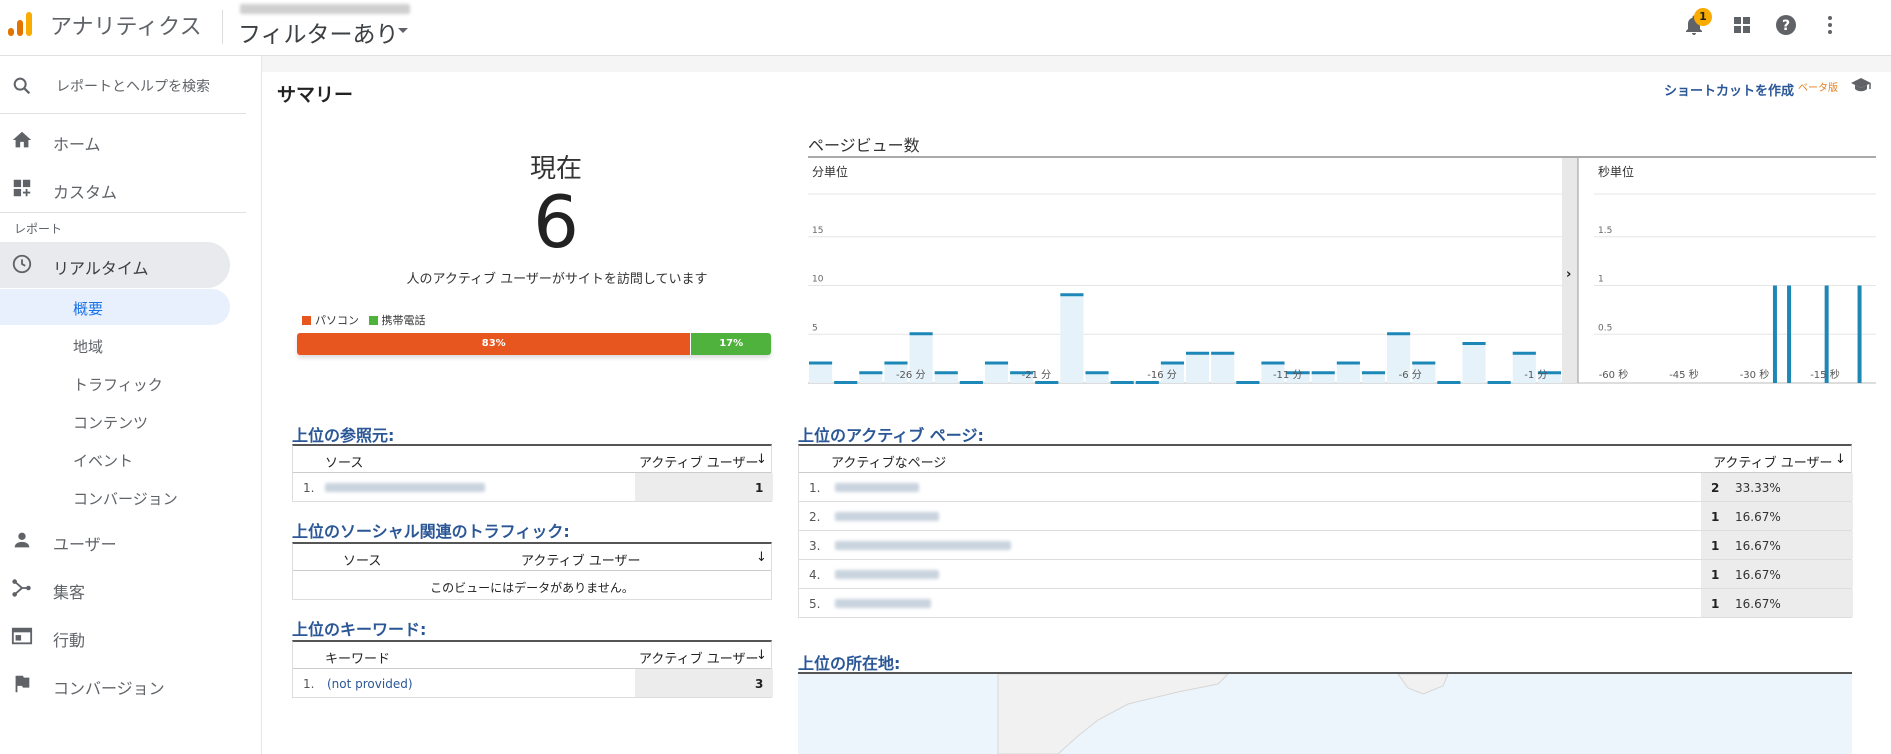  What do you see at coordinates (325, 9) in the screenshot?
I see `account-name-blurred` at bounding box center [325, 9].